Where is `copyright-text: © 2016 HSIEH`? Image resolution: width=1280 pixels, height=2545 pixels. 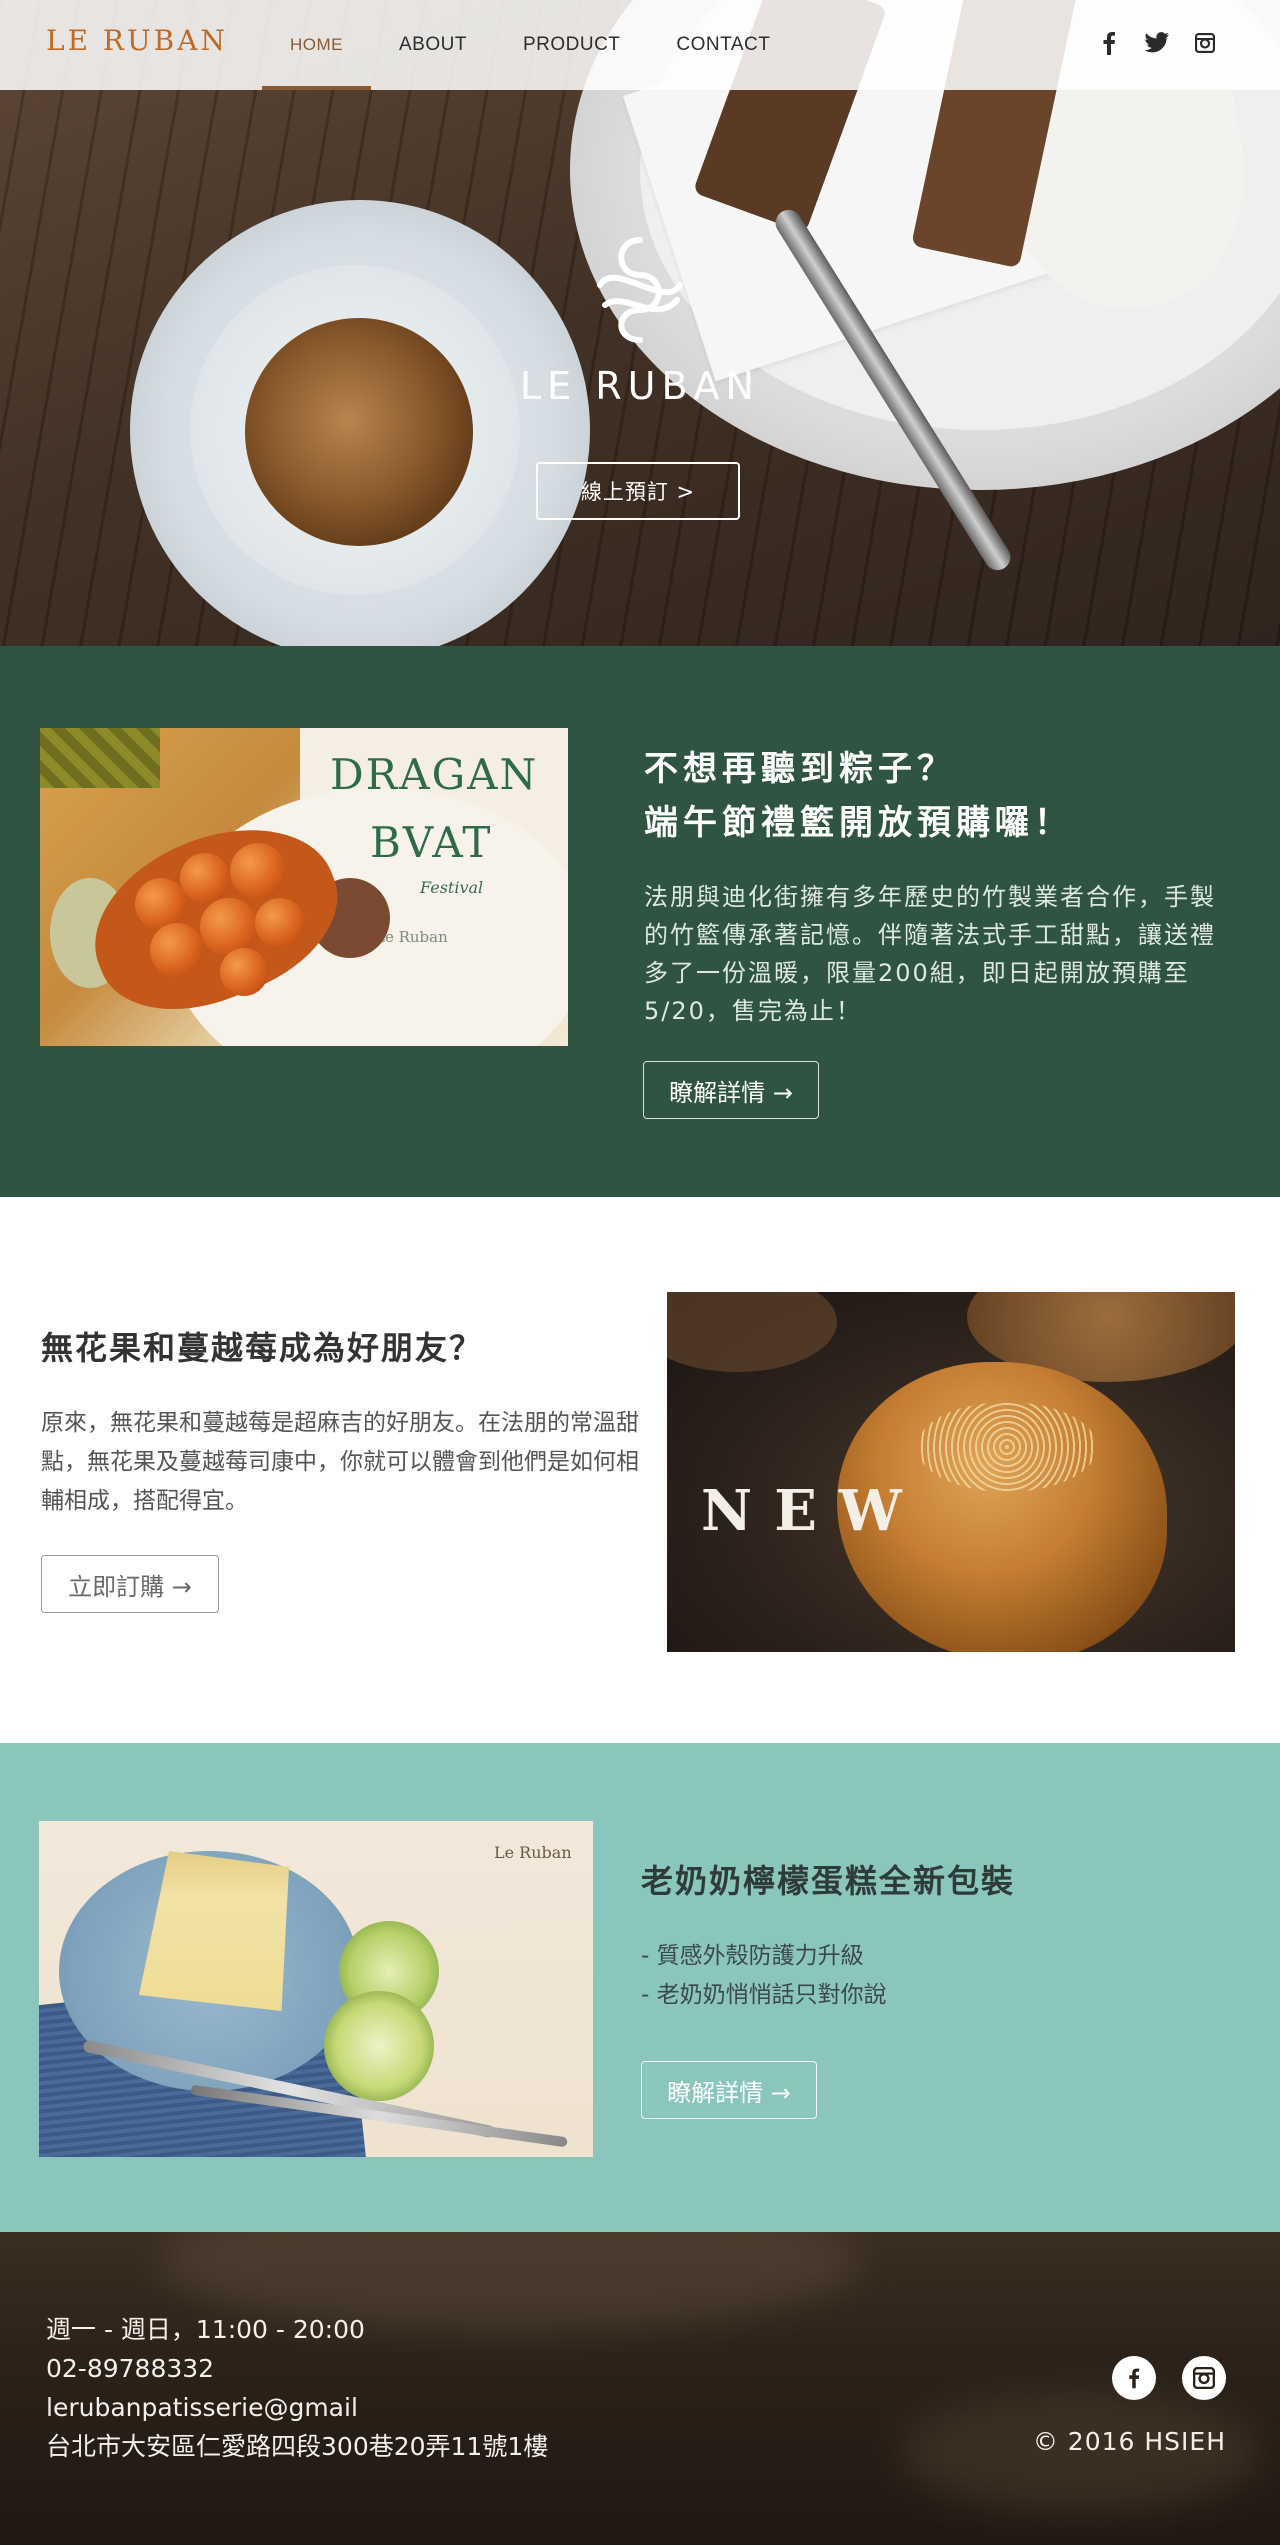
copyright-text: © 2016 HSIEH is located at coordinates (1129, 2441).